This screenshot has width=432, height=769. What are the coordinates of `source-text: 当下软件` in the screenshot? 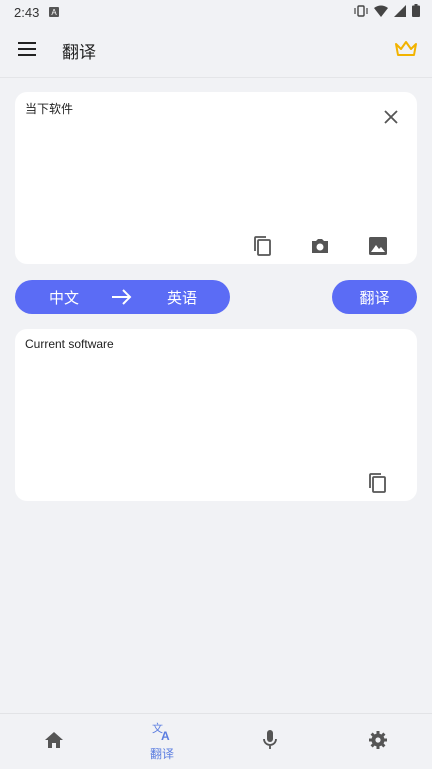 It's located at (49, 108).